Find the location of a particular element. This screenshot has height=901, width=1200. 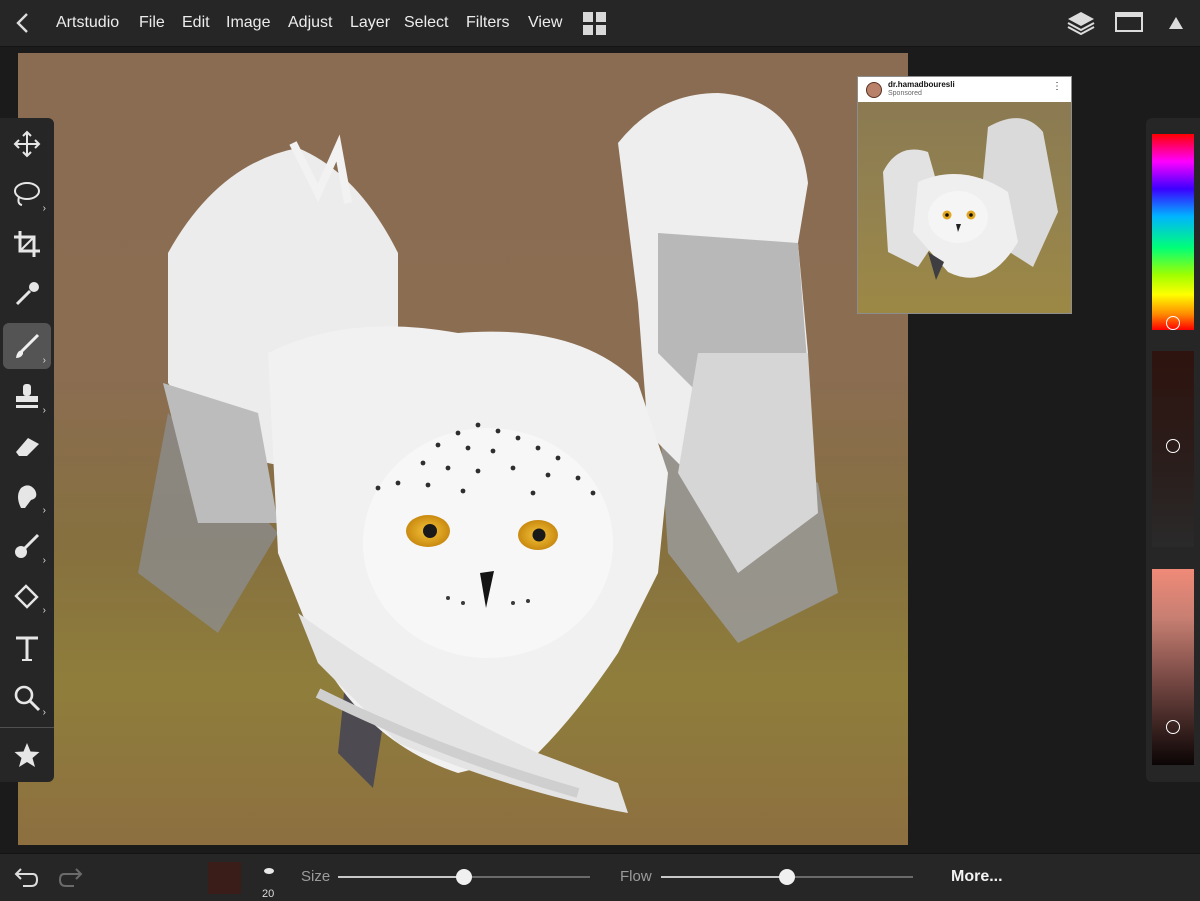

lasso-tool: › is located at coordinates (27, 194).